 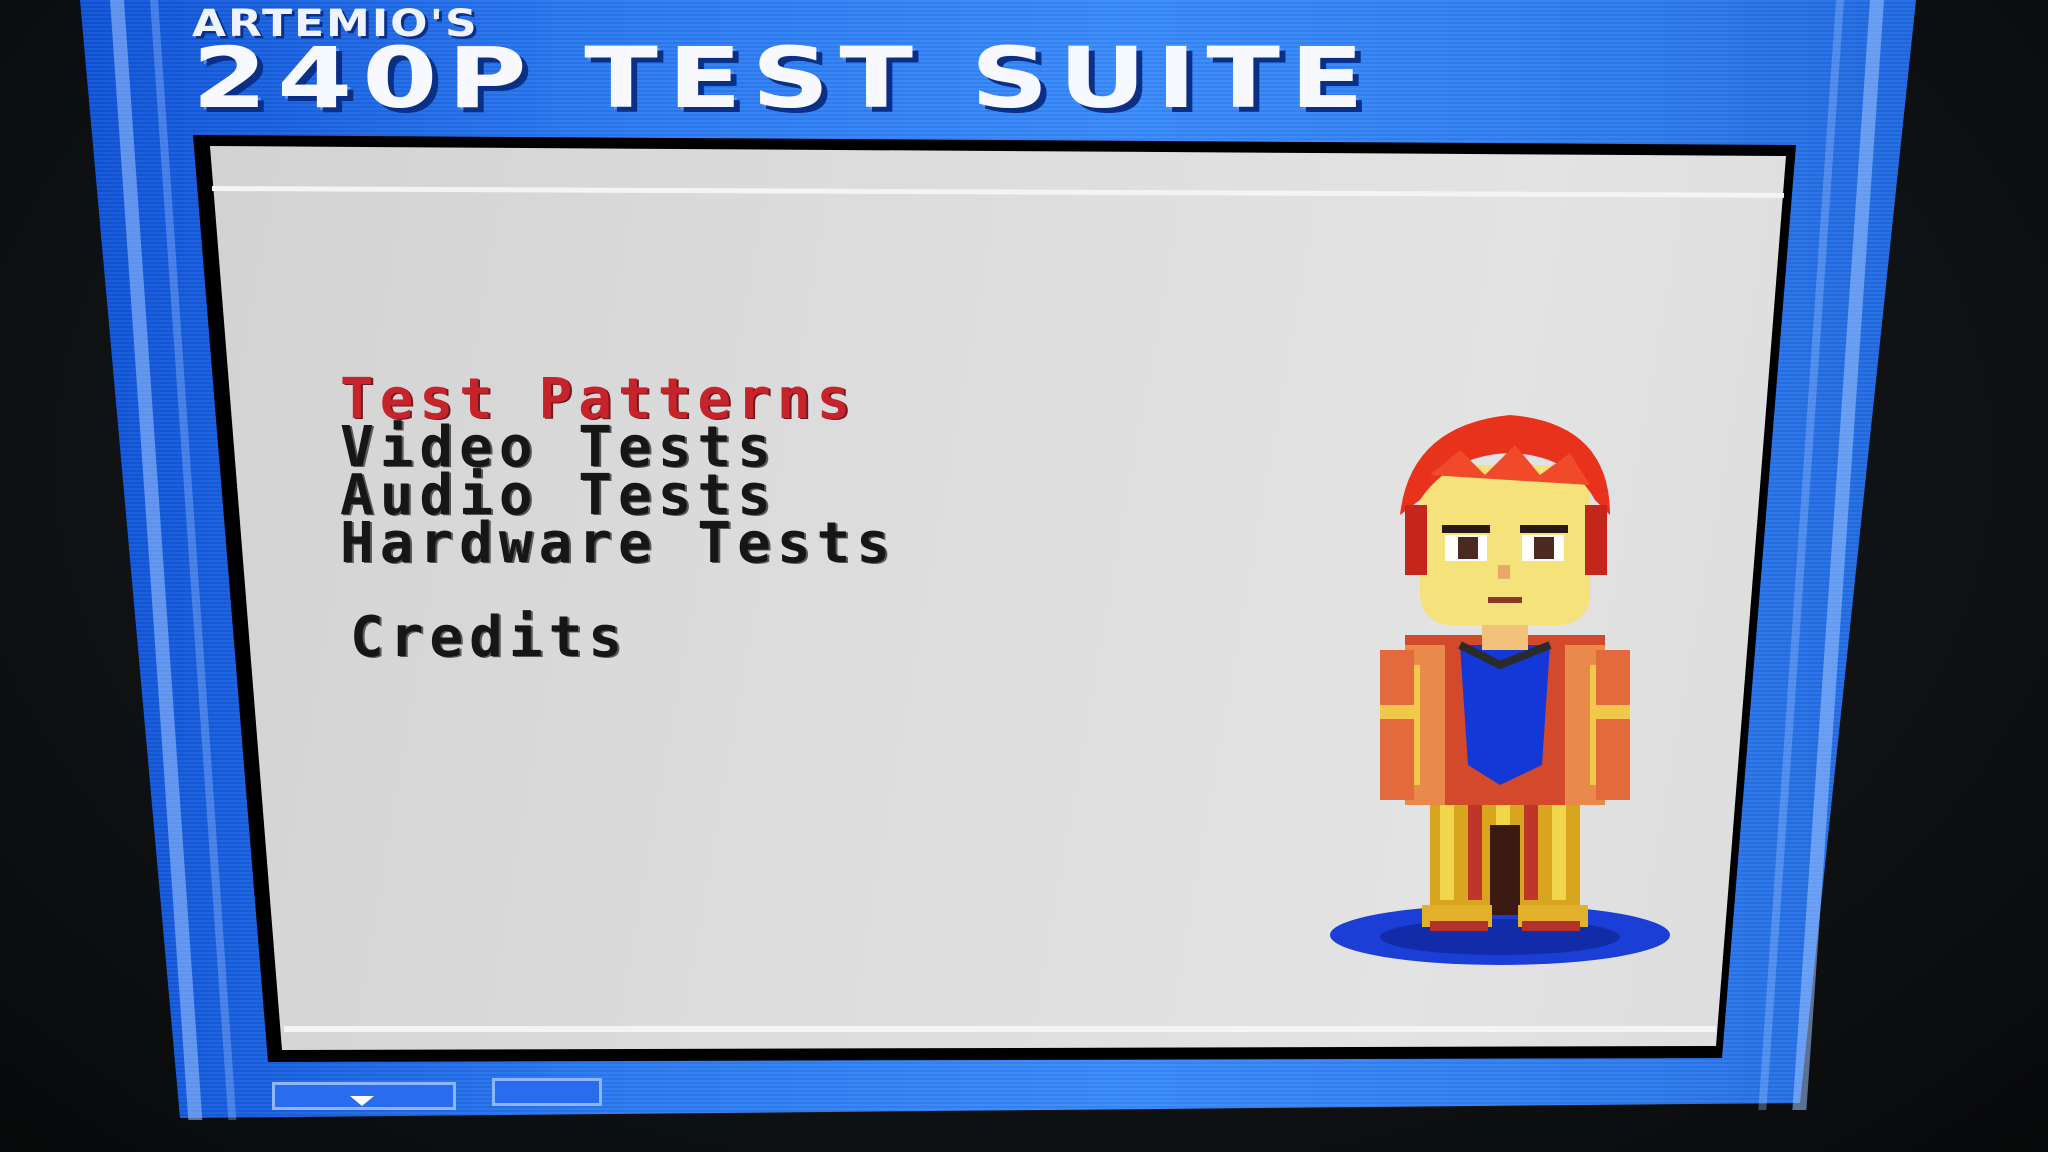 I want to click on menu-item-hardware-tests: Hardware Tests, so click(x=618, y=544).